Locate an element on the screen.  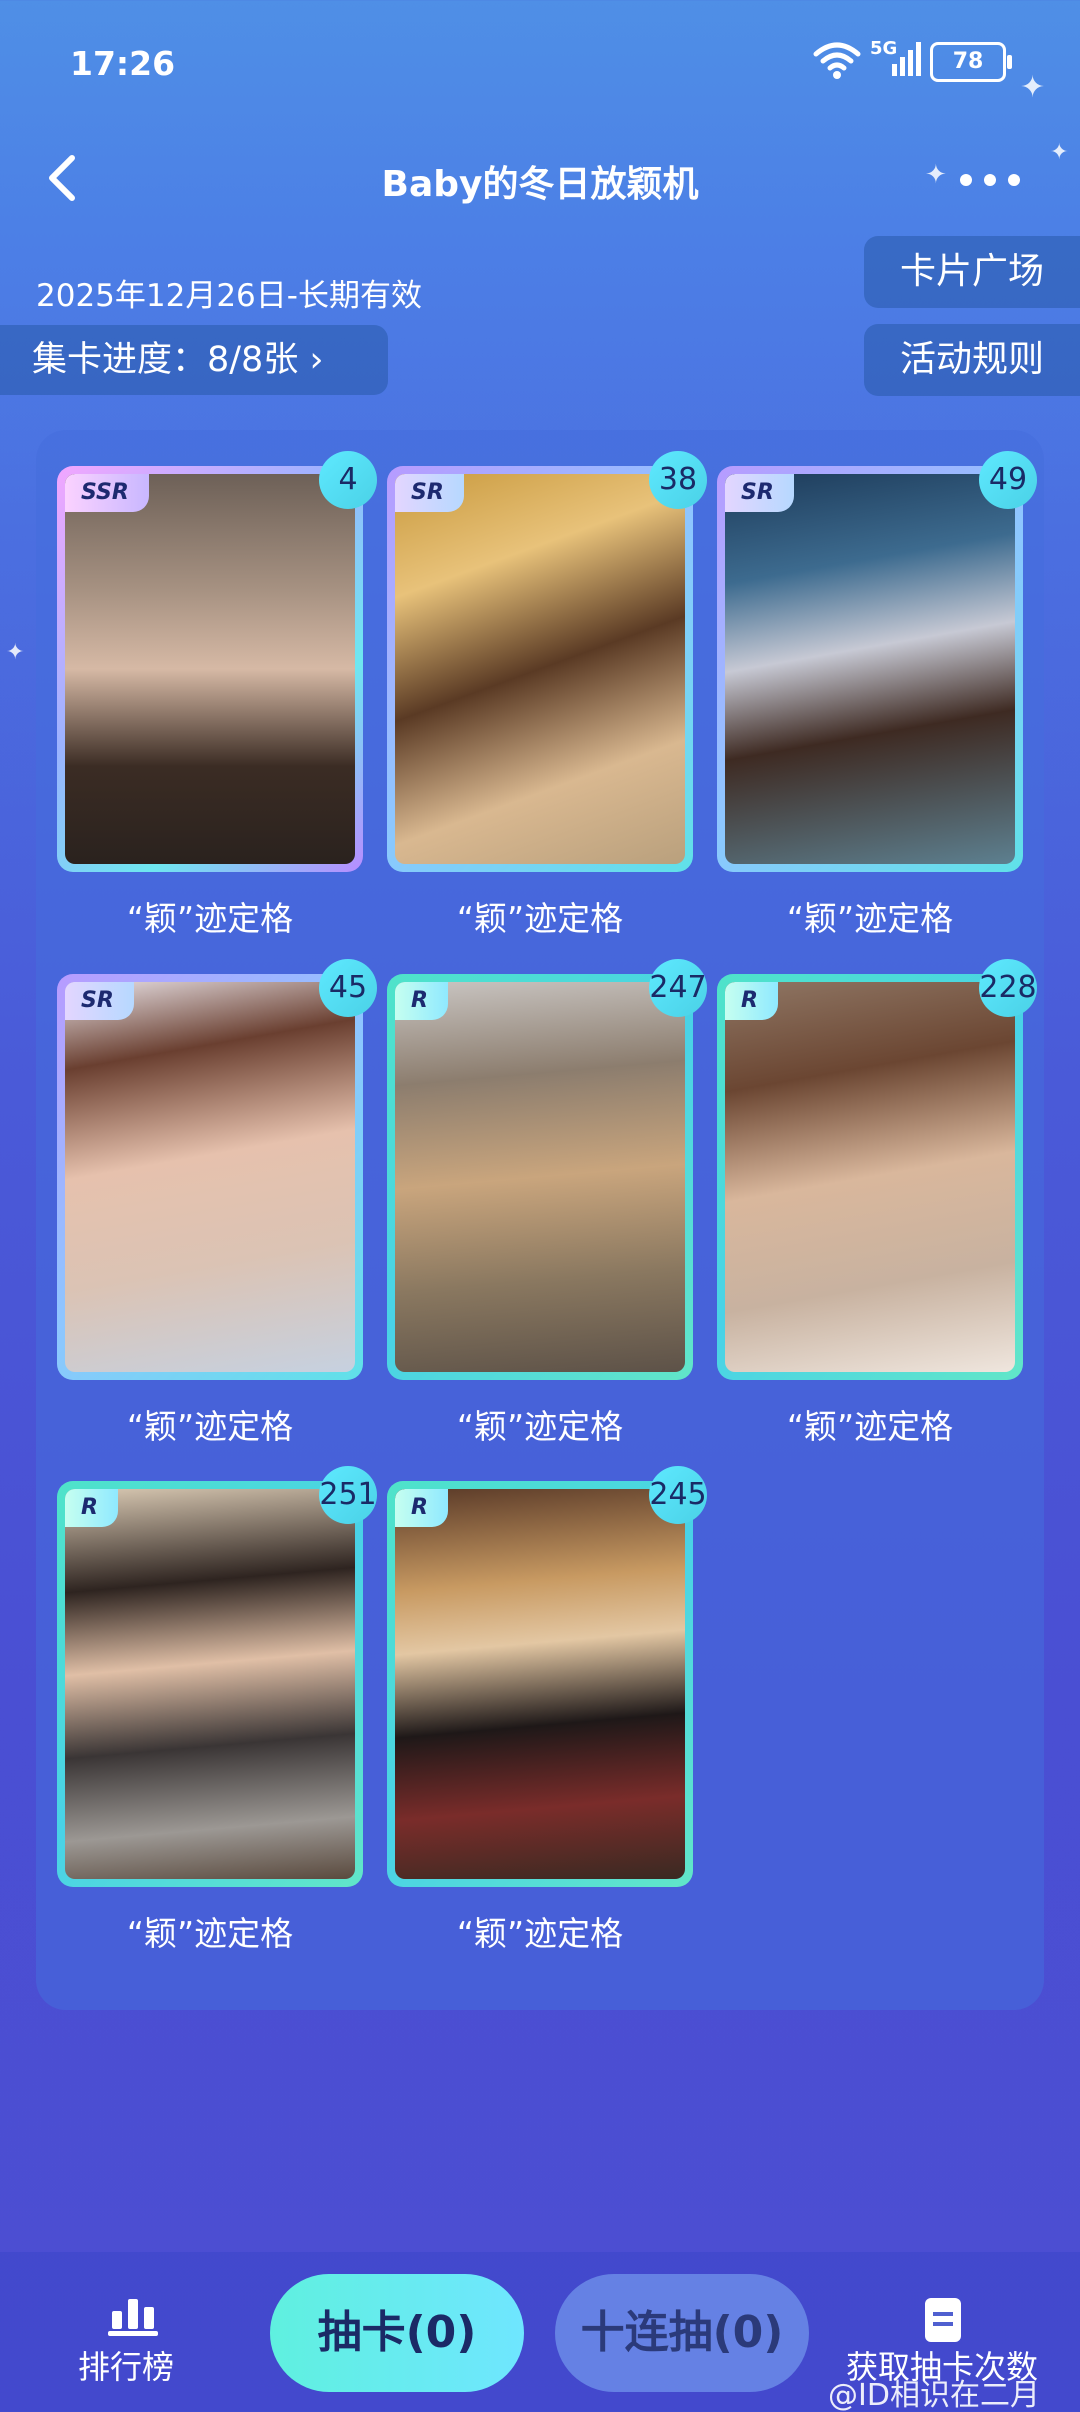
card-count-badge: 45 is located at coordinates (348, 988).